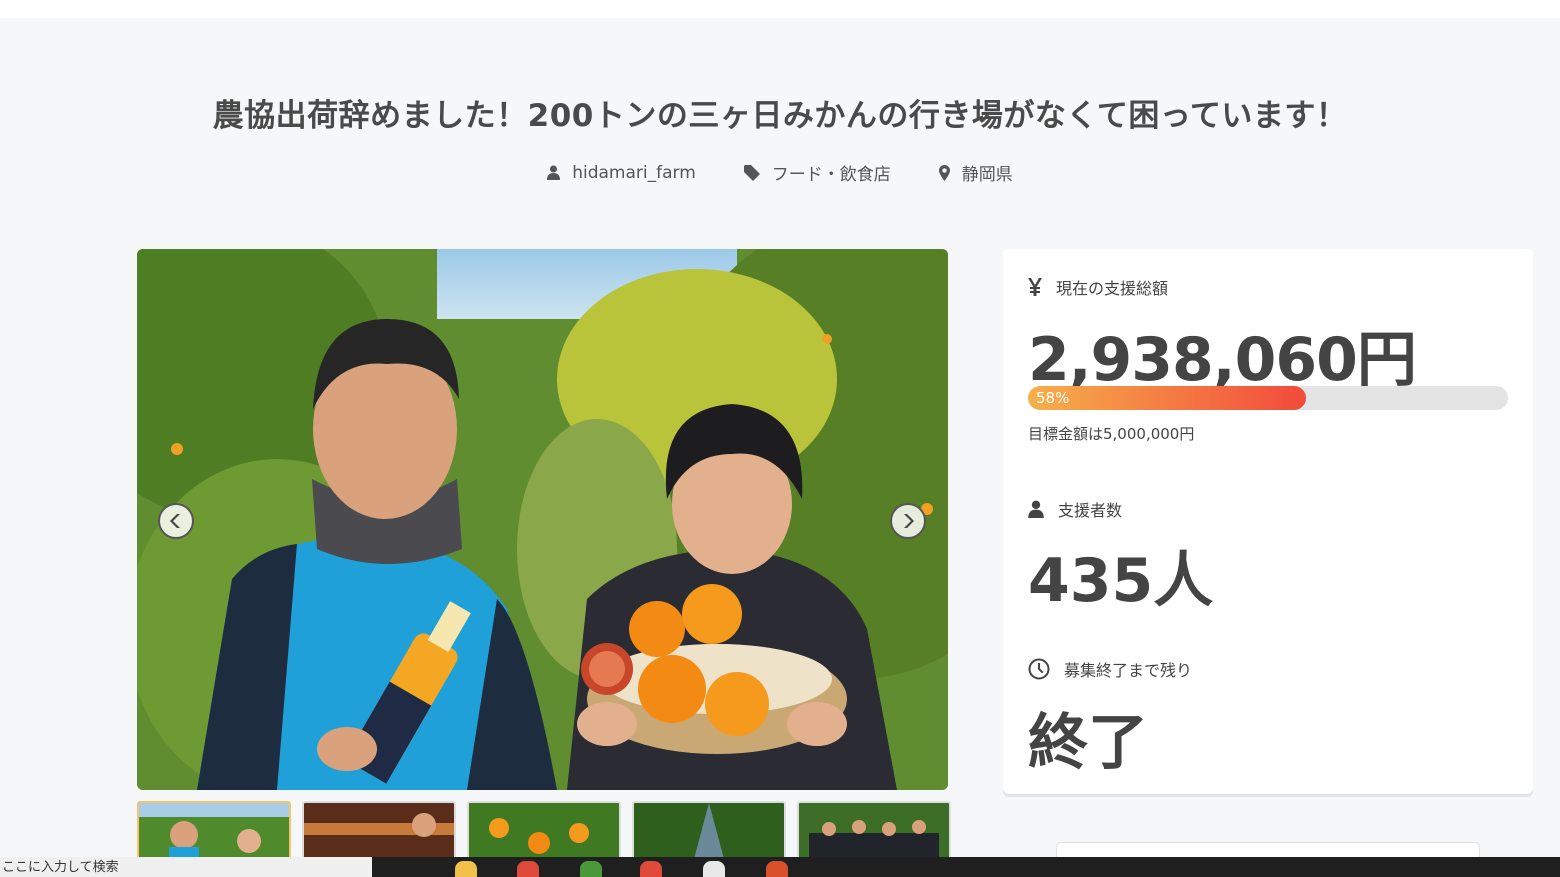  I want to click on gallery-thumbnails, so click(544, 831).